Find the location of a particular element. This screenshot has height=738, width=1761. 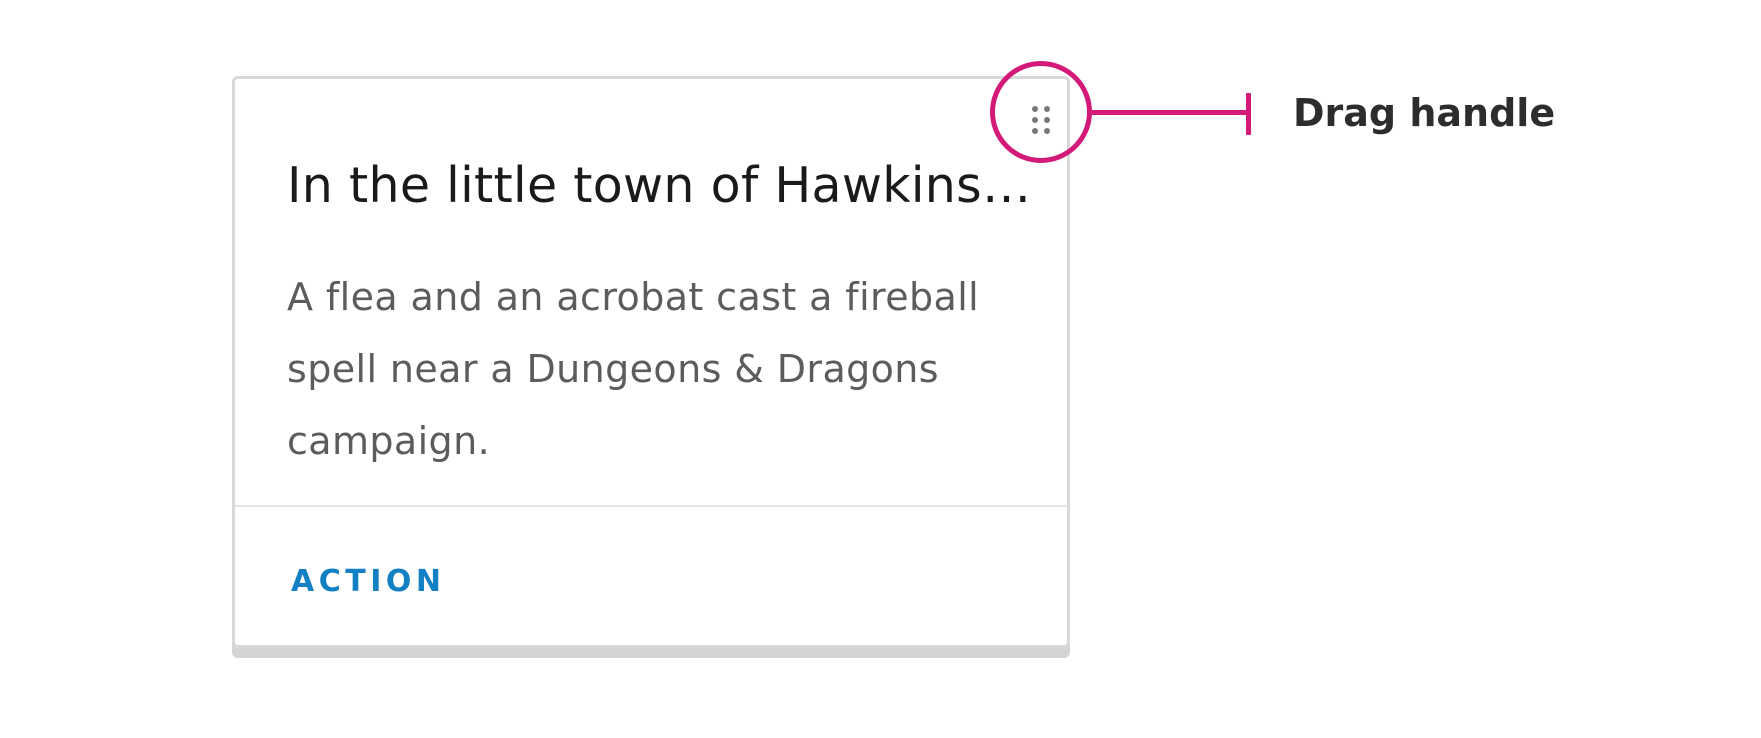

card-divider is located at coordinates (651, 506).